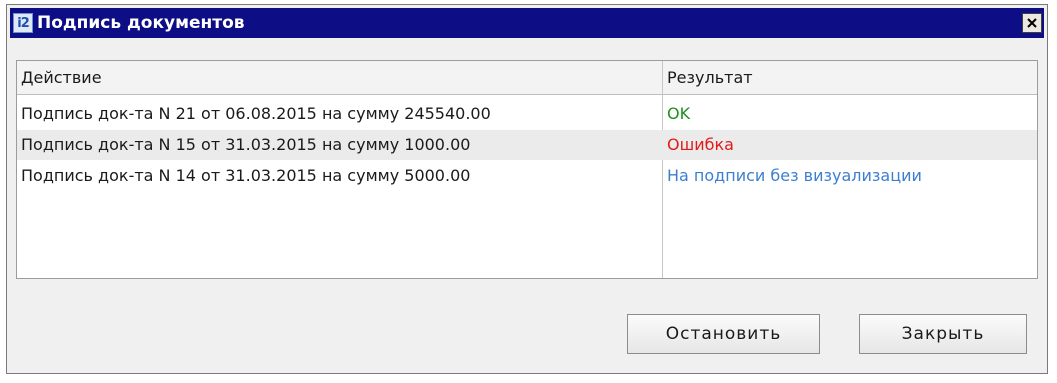 The height and width of the screenshot is (383, 1057). Describe the element at coordinates (339, 77) in the screenshot. I see `column-header-action: Действие` at that location.